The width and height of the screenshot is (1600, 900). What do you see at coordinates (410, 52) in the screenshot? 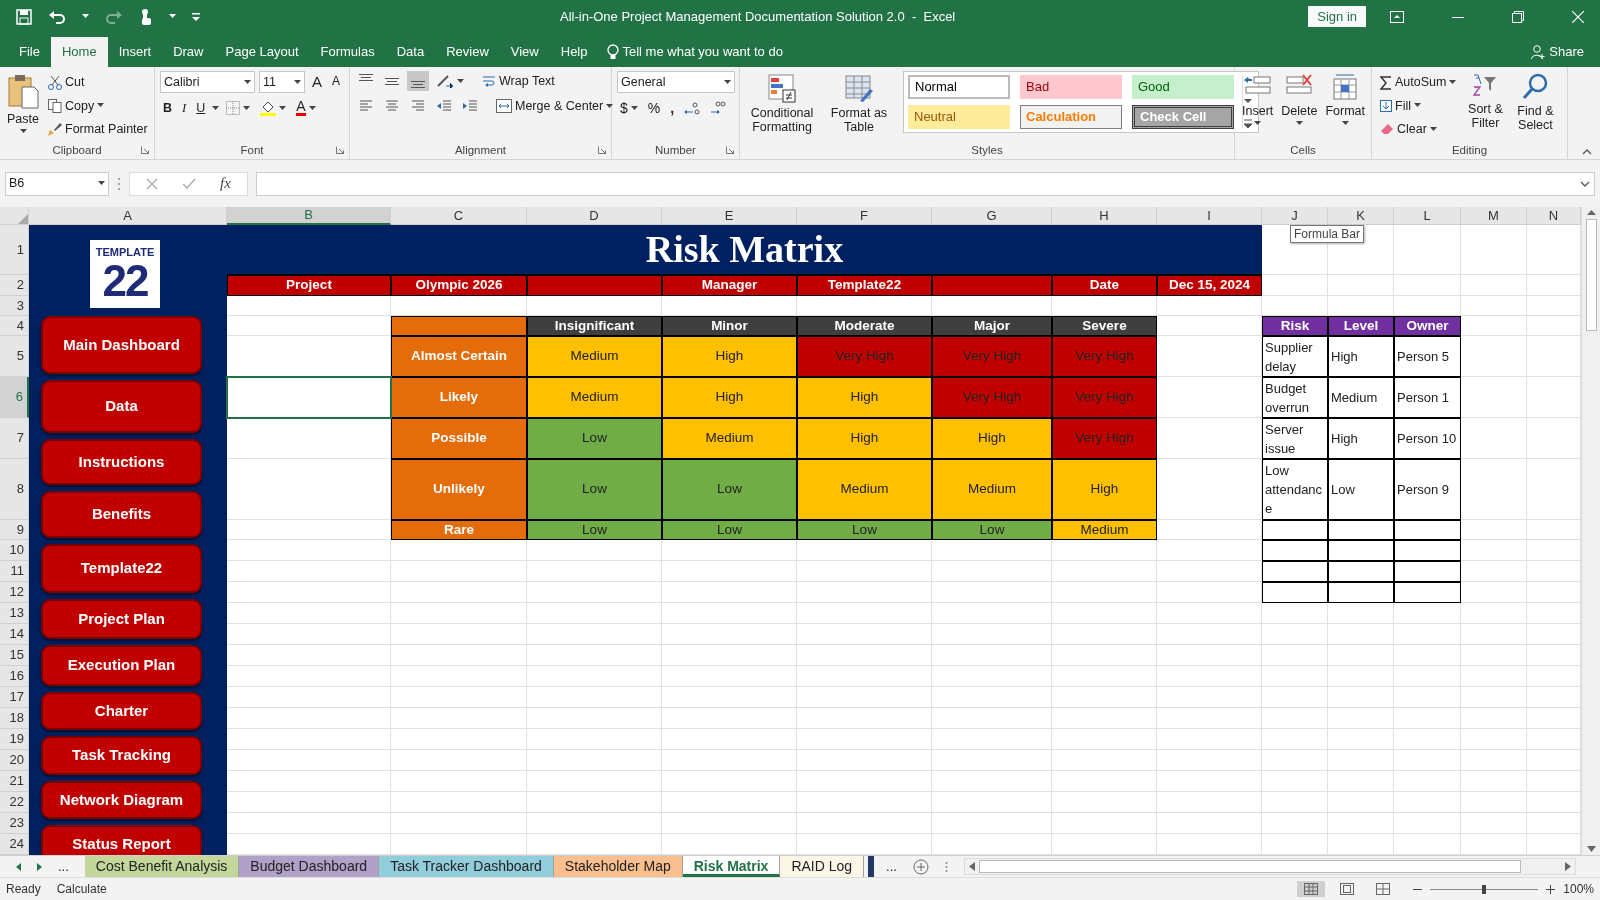
I see `ribbon-tab: Data` at bounding box center [410, 52].